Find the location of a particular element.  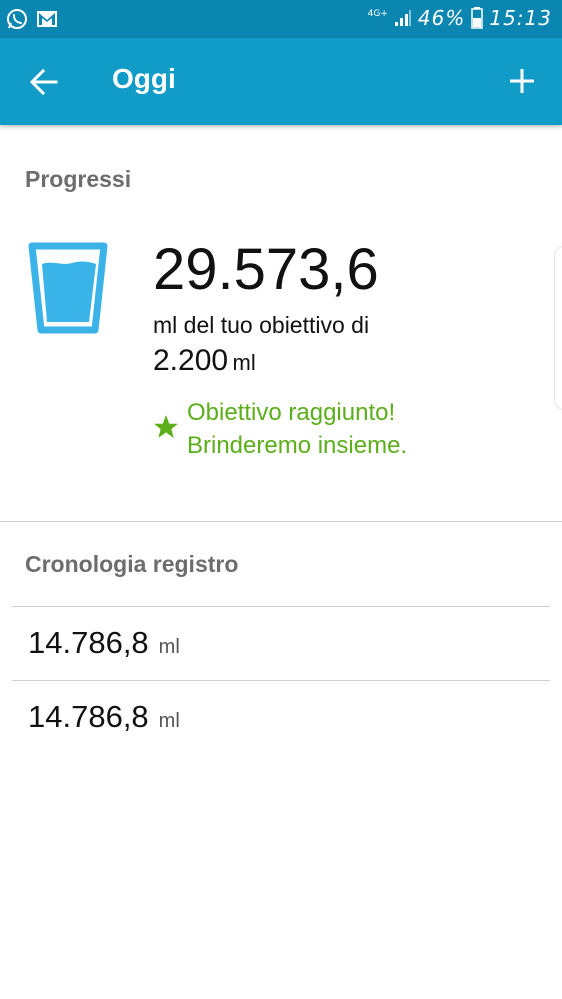

progress-section-title: Progressi is located at coordinates (78, 179).